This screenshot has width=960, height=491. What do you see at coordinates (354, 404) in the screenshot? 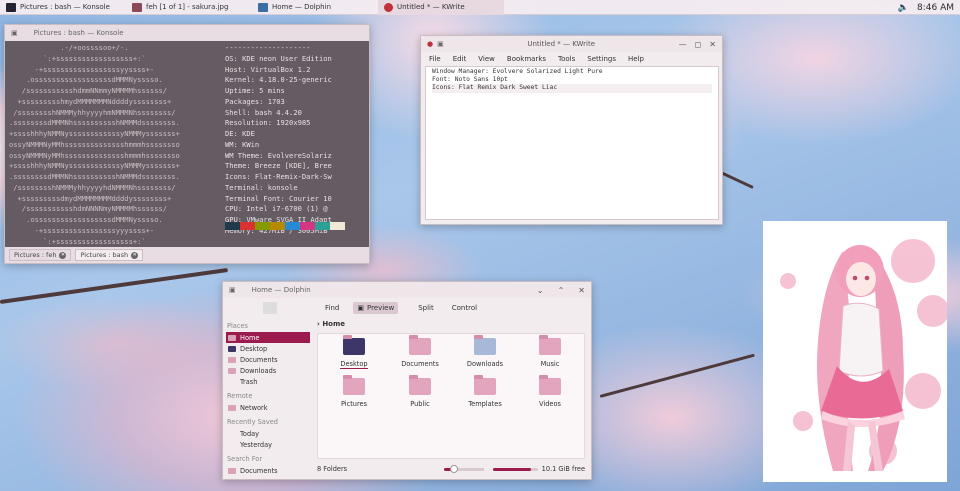
I see `folder-label: Pictures` at bounding box center [354, 404].